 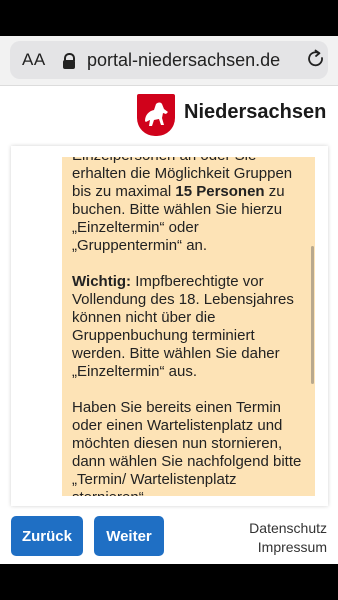 I want to click on niedersachsen-horse-logo, so click(x=156, y=115).